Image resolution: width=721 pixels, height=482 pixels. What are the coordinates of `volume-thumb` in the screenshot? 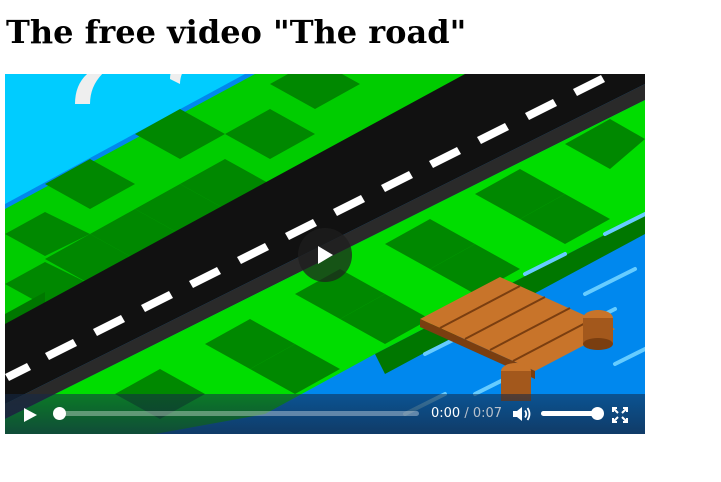 It's located at (597, 413).